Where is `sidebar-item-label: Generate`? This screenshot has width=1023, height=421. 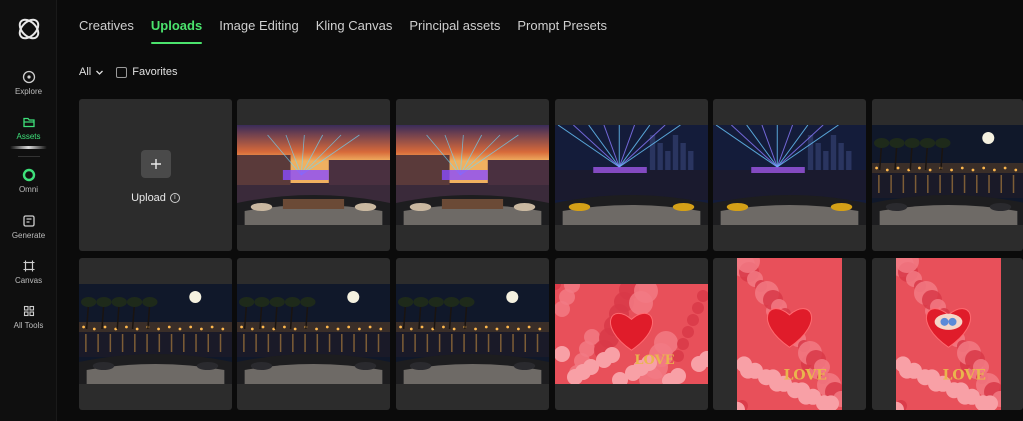
sidebar-item-label: Generate is located at coordinates (28, 235).